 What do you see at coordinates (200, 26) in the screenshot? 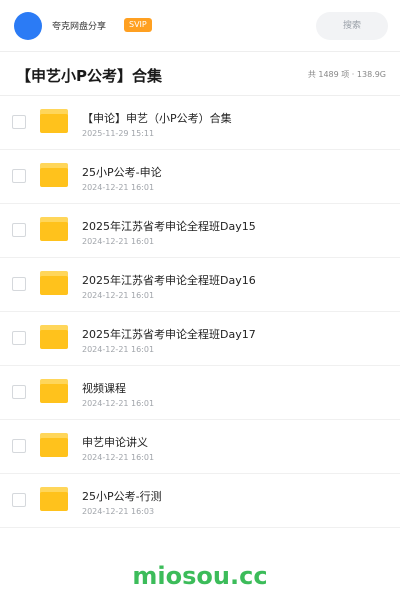
I see `top-bar: 夸克网盘分享 SVIP 搜索` at bounding box center [200, 26].